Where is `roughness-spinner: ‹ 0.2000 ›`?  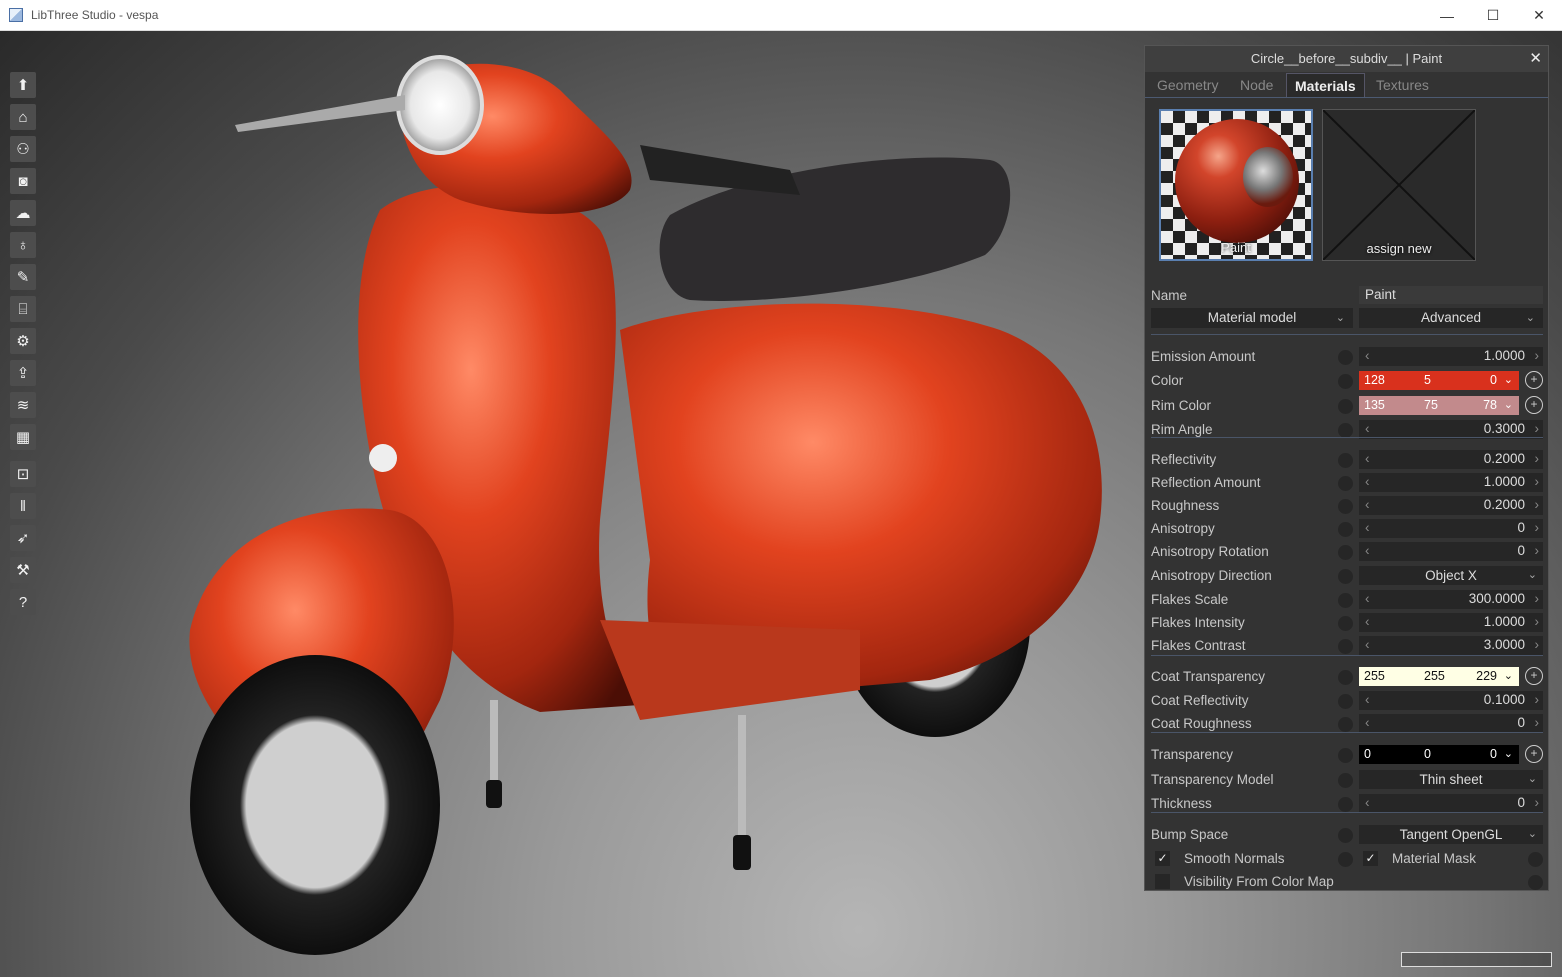 roughness-spinner: ‹ 0.2000 › is located at coordinates (1451, 505).